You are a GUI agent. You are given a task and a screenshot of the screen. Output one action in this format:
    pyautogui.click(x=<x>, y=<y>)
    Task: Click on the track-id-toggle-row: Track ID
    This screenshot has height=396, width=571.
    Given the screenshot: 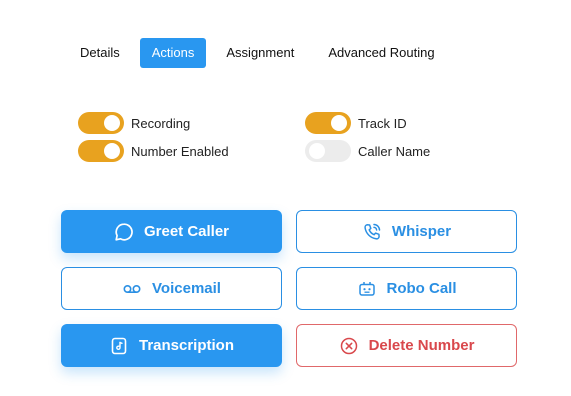 What is the action you would take?
    pyautogui.click(x=356, y=123)
    